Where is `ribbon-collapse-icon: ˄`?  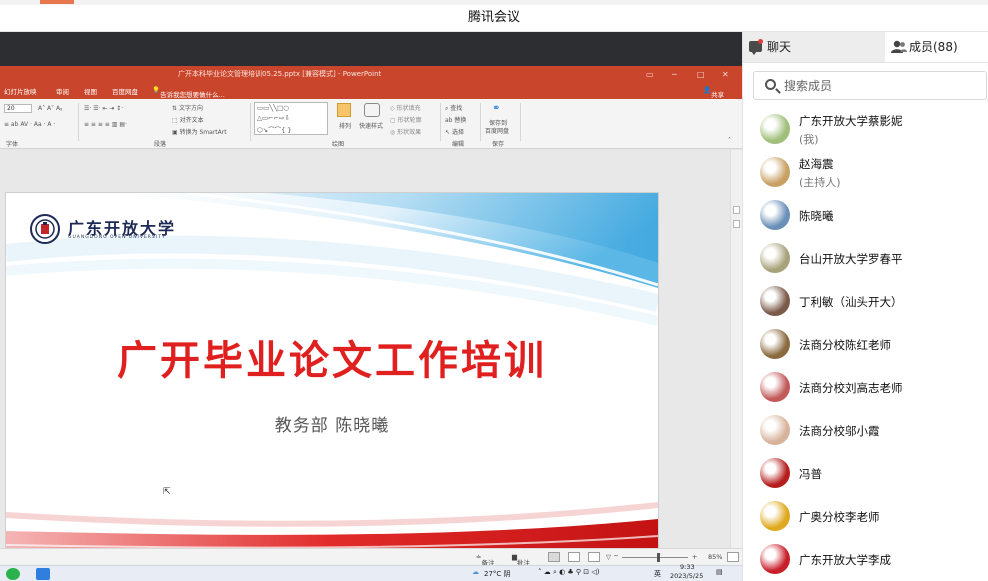 ribbon-collapse-icon: ˄ is located at coordinates (729, 140).